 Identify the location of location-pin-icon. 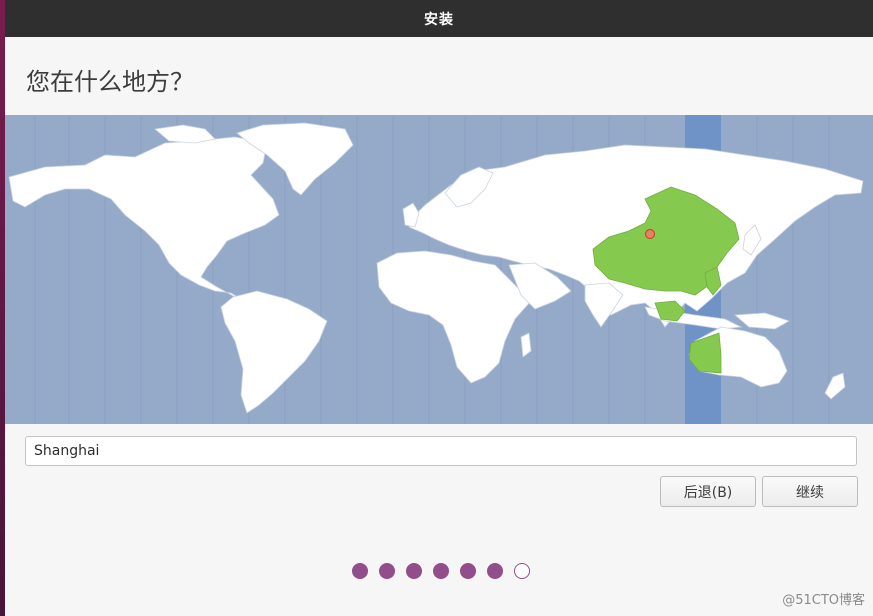
(650, 234).